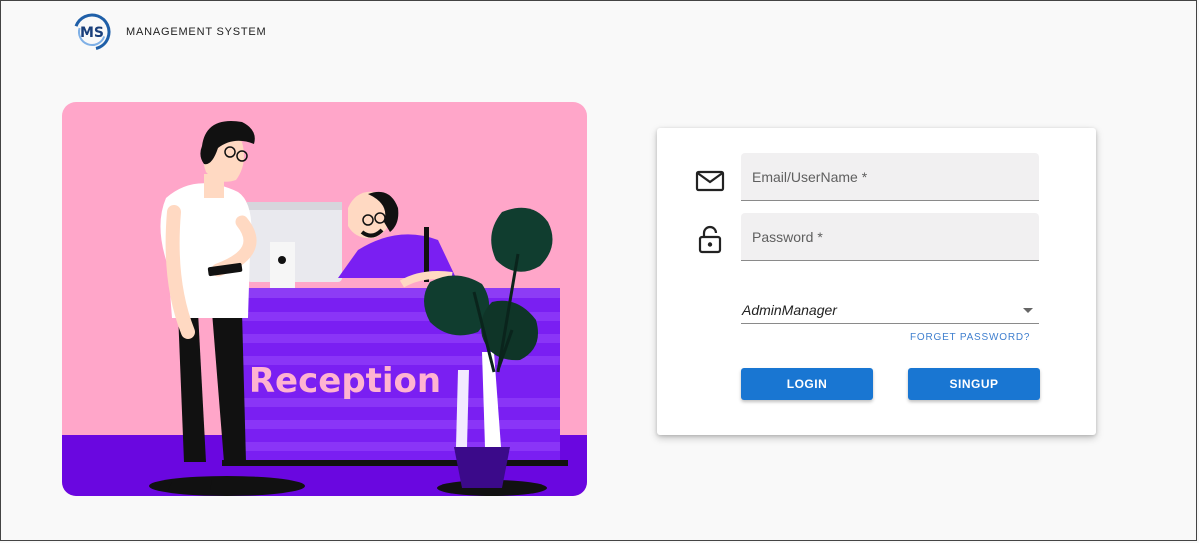 The width and height of the screenshot is (1199, 543). I want to click on role-select-value: AdminManager, so click(789, 310).